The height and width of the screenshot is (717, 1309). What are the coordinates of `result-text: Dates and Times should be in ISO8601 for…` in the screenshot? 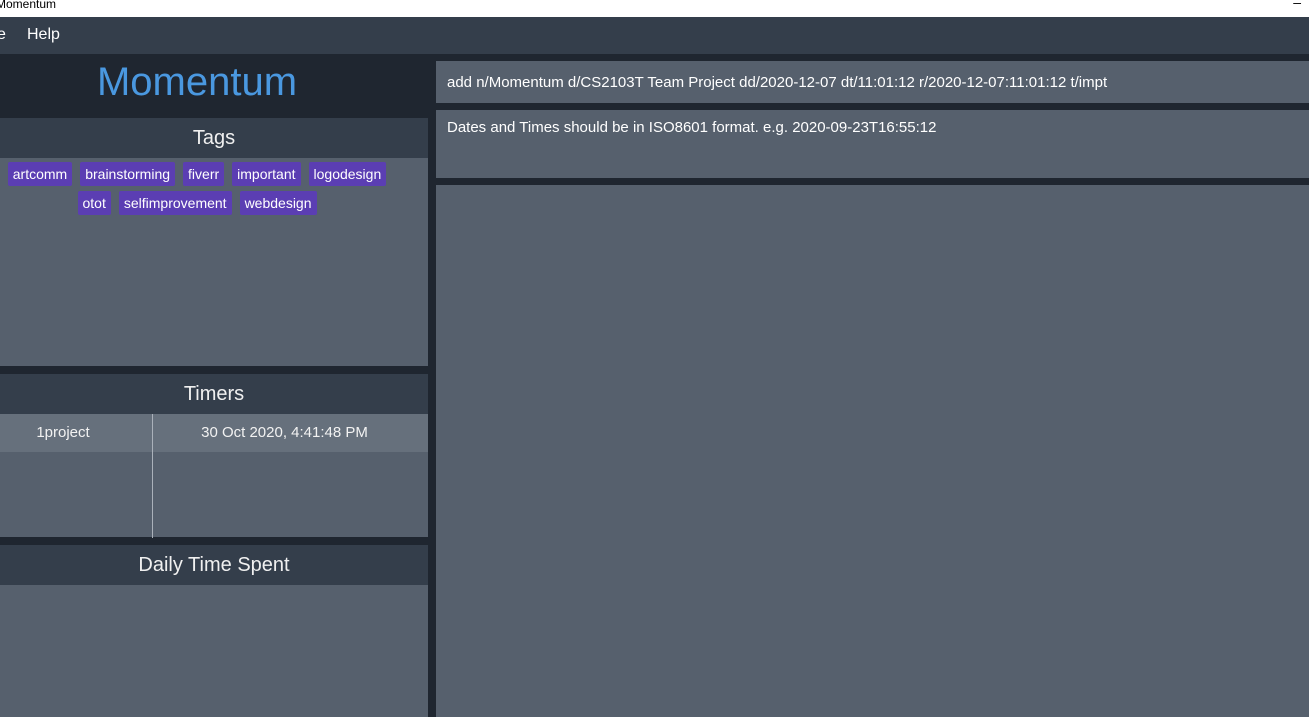 It's located at (692, 127).